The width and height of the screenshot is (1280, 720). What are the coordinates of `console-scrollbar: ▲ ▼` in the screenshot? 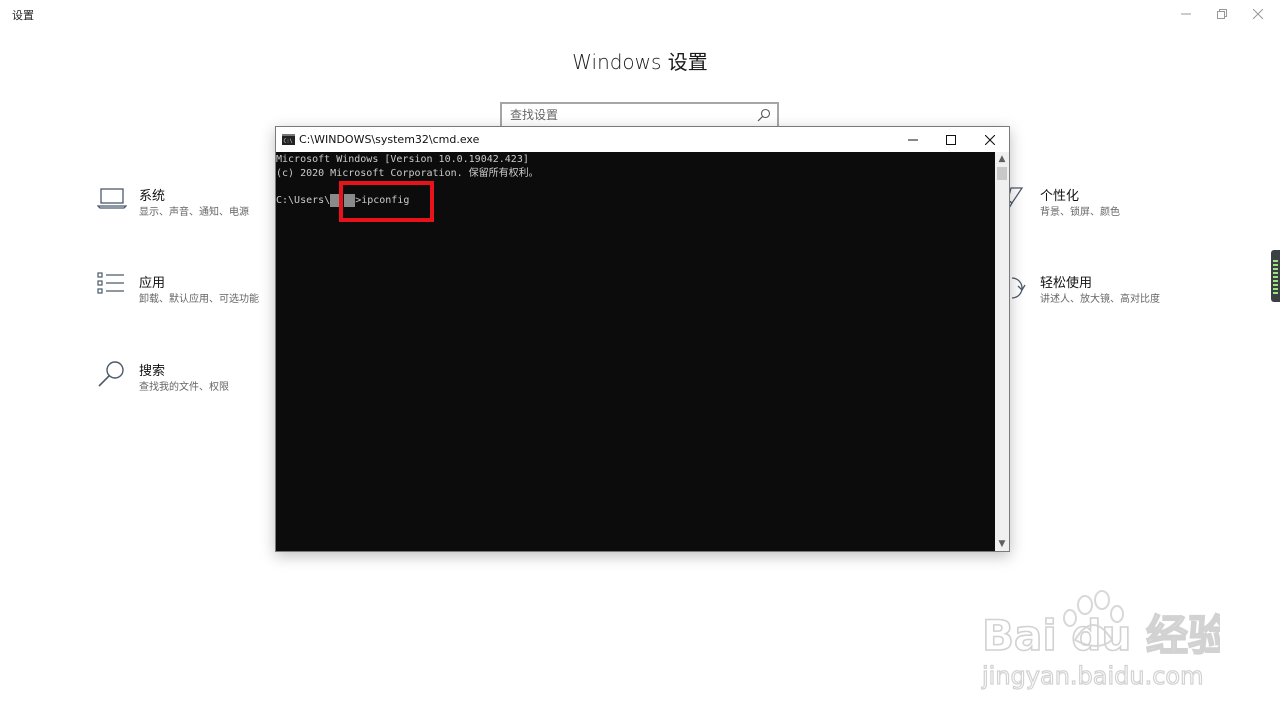 It's located at (1002, 351).